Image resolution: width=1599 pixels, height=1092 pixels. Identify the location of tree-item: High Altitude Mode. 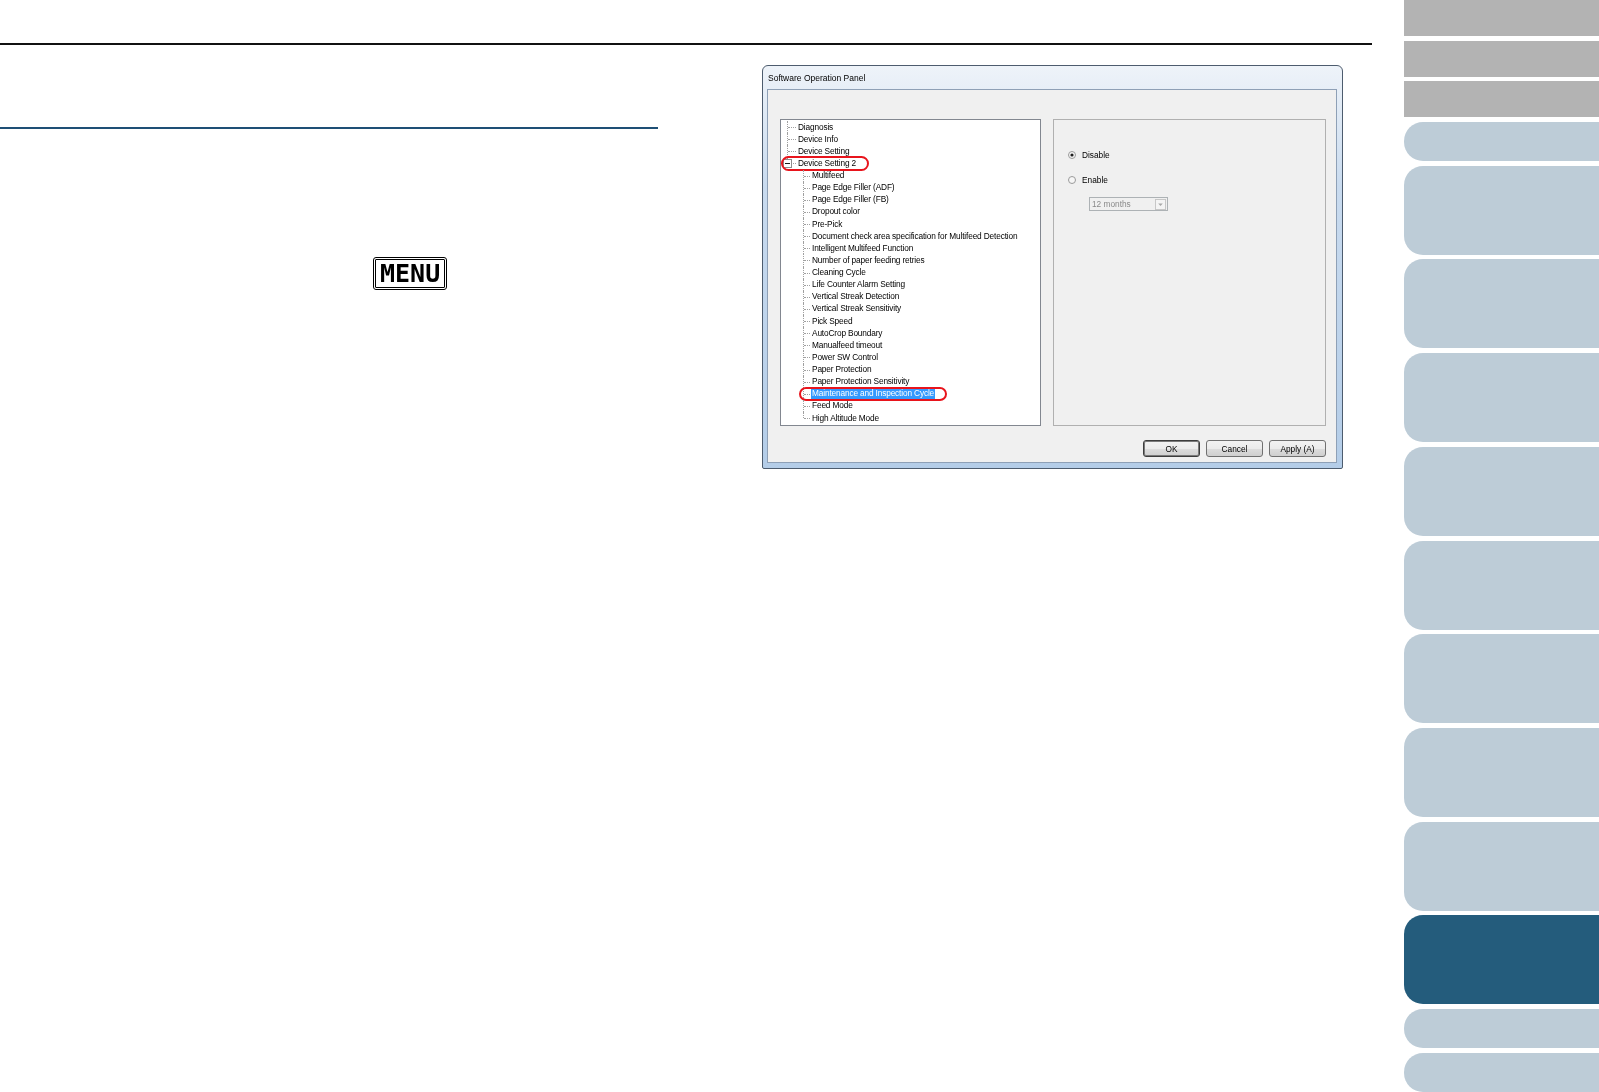
(845, 418).